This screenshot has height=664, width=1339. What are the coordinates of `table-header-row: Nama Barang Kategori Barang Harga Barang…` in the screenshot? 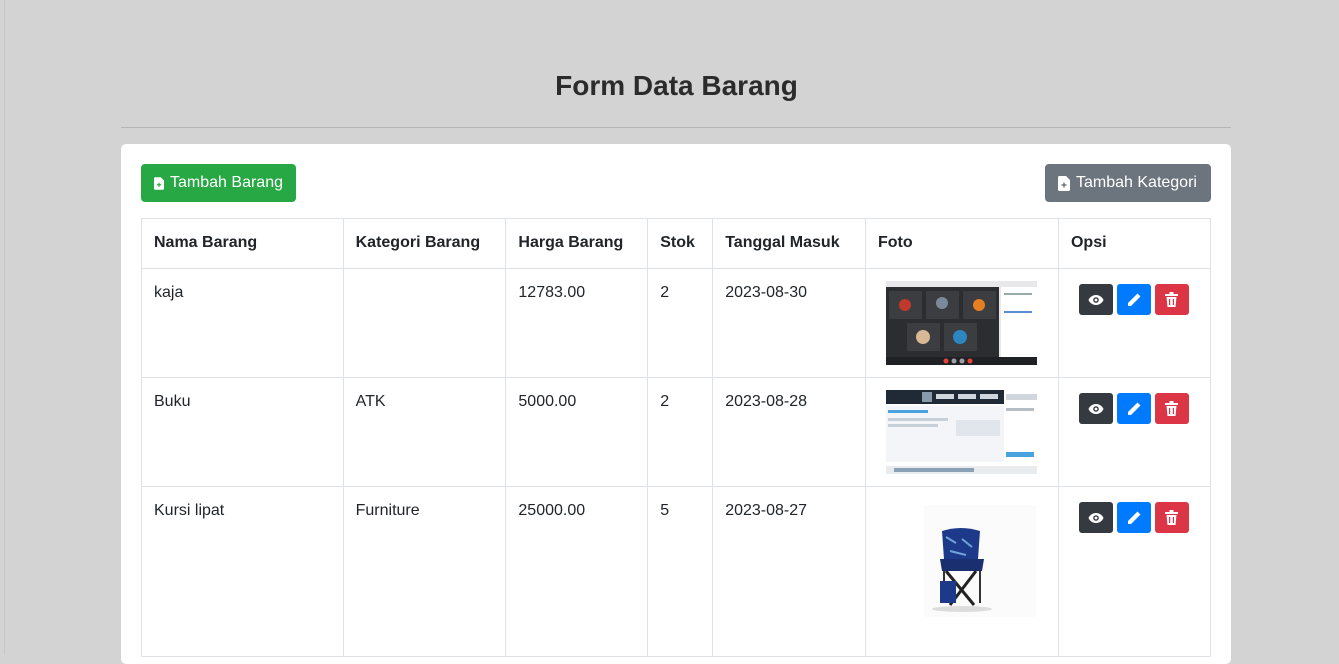 It's located at (676, 243).